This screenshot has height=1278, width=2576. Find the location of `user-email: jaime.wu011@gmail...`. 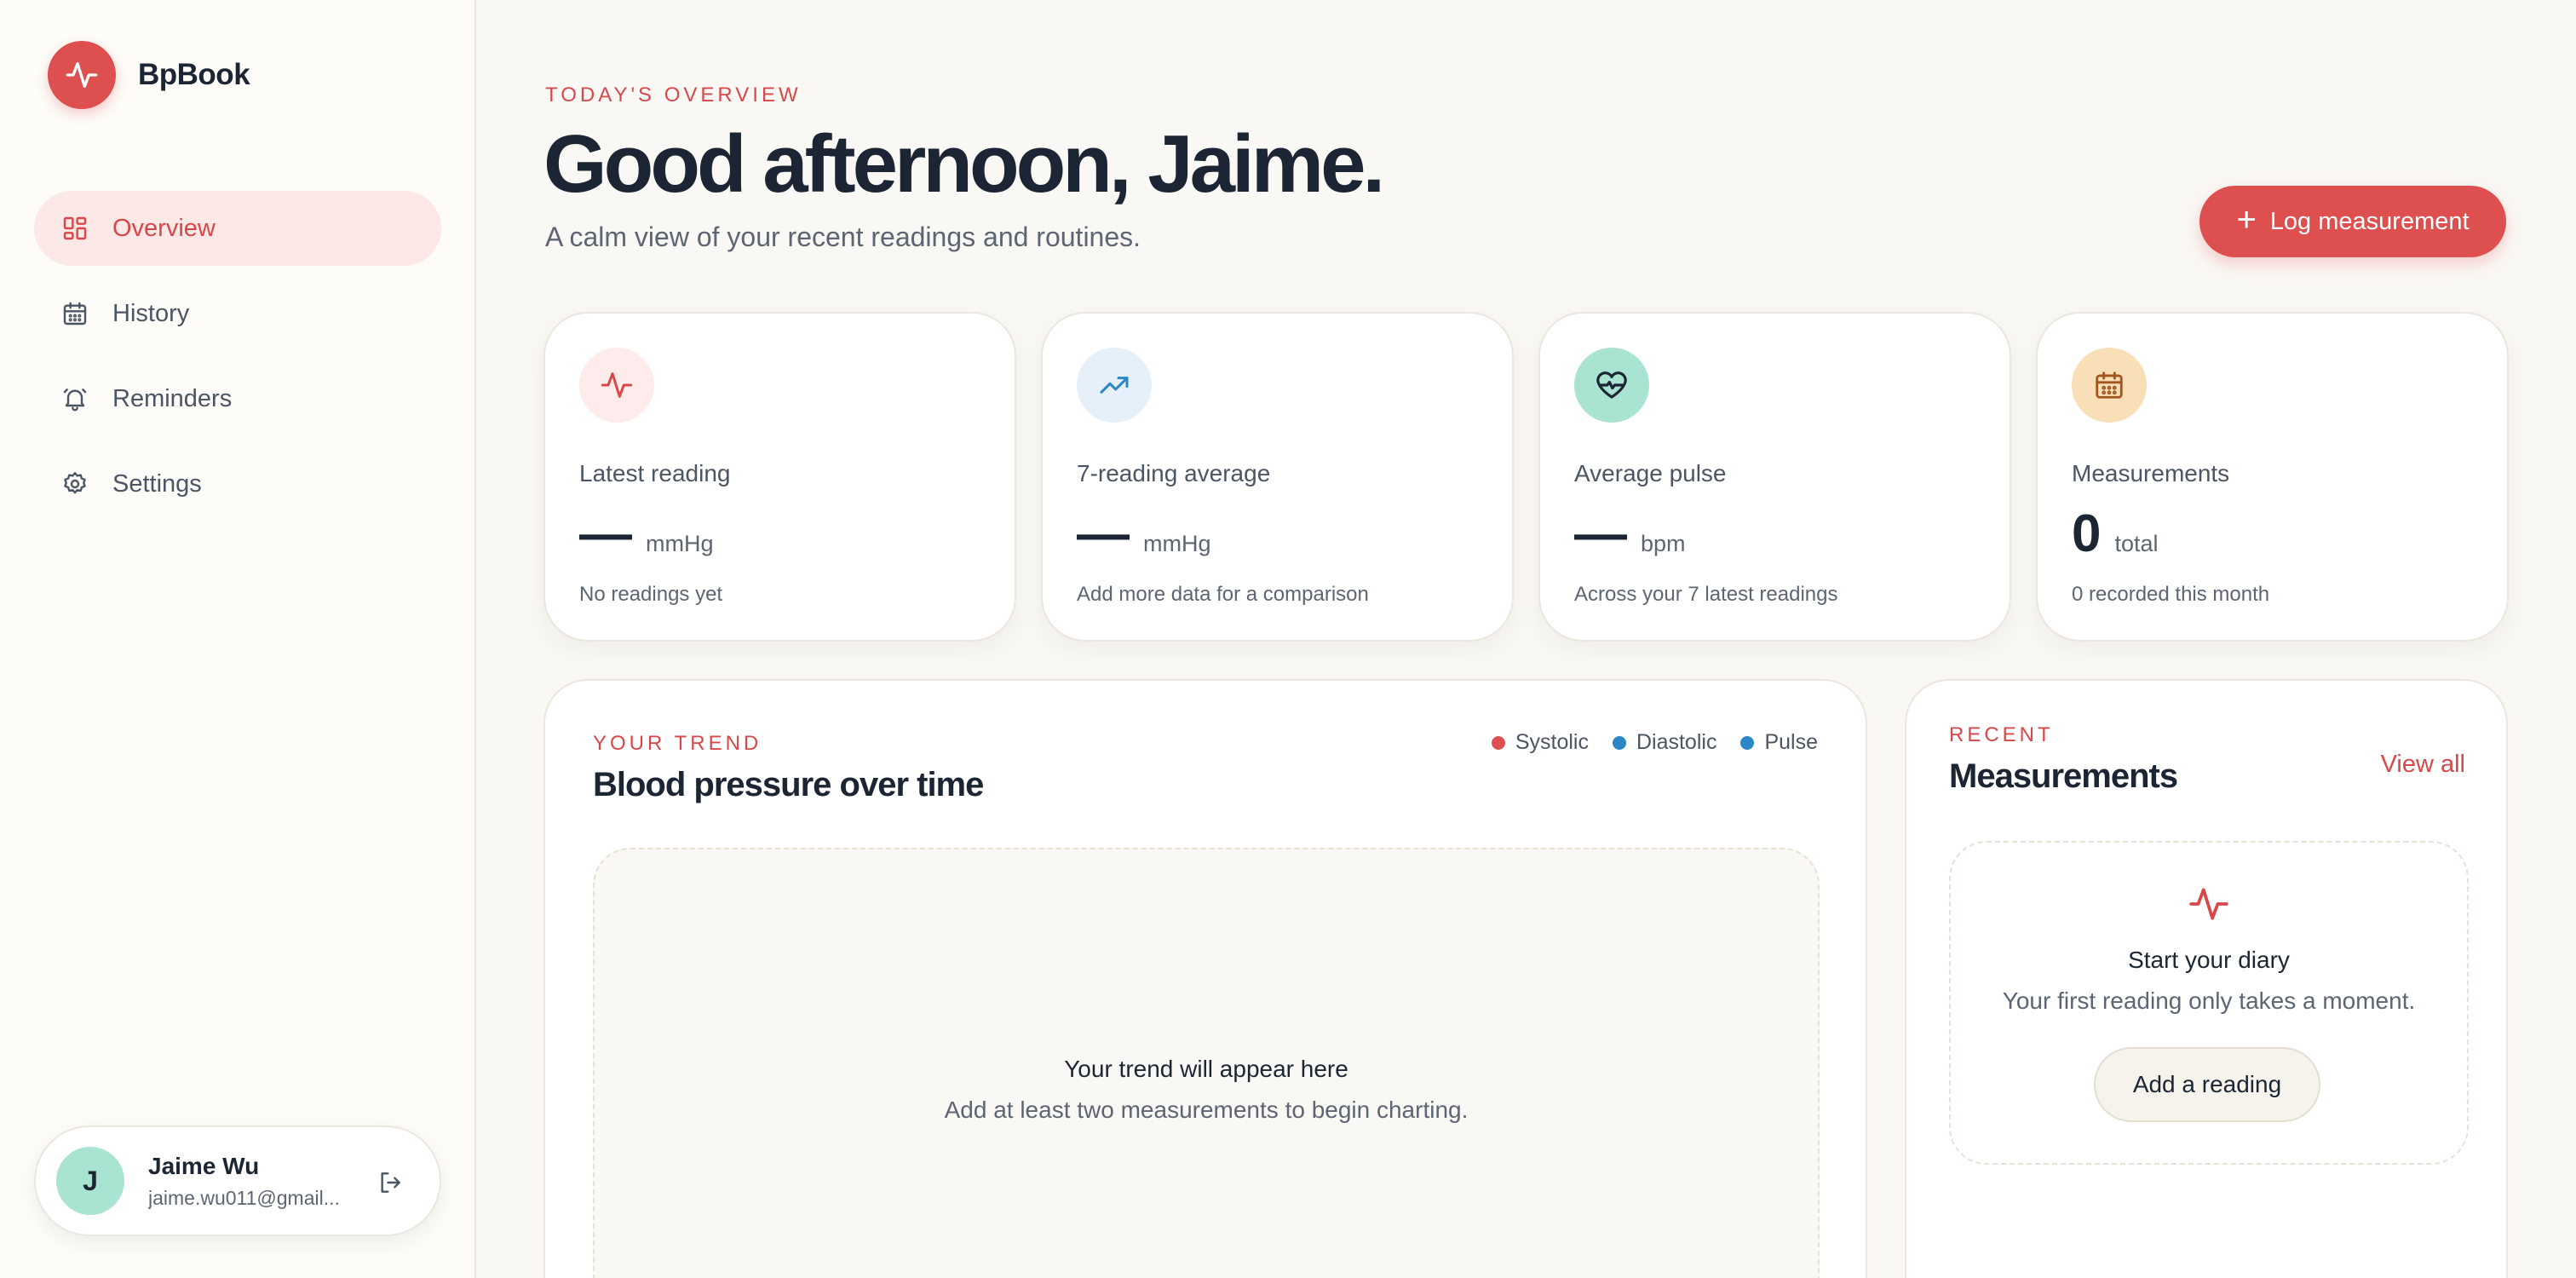

user-email: jaime.wu011@gmail... is located at coordinates (244, 1197).